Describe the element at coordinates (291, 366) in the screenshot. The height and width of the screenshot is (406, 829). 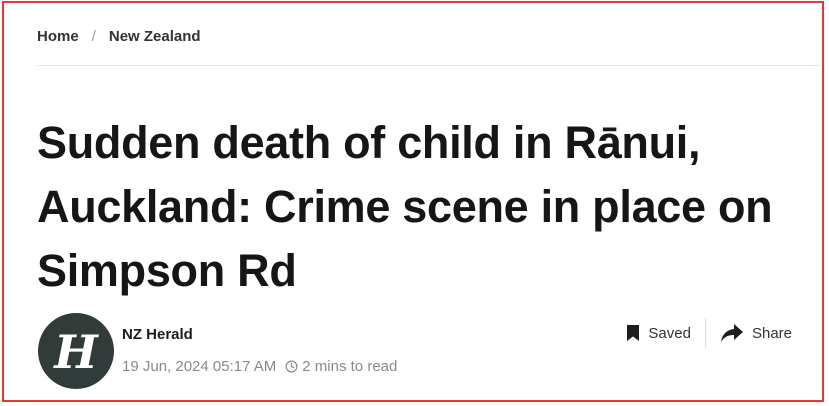
I see `clock-icon` at that location.